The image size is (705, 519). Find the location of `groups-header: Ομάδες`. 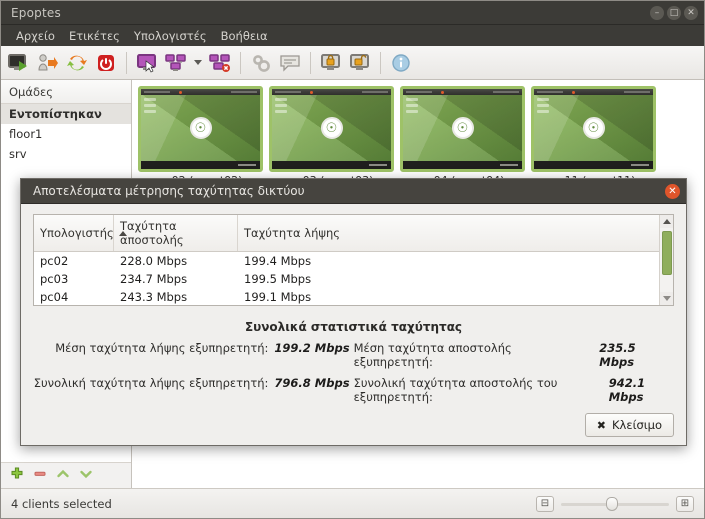

groups-header: Ομάδες is located at coordinates (66, 92).